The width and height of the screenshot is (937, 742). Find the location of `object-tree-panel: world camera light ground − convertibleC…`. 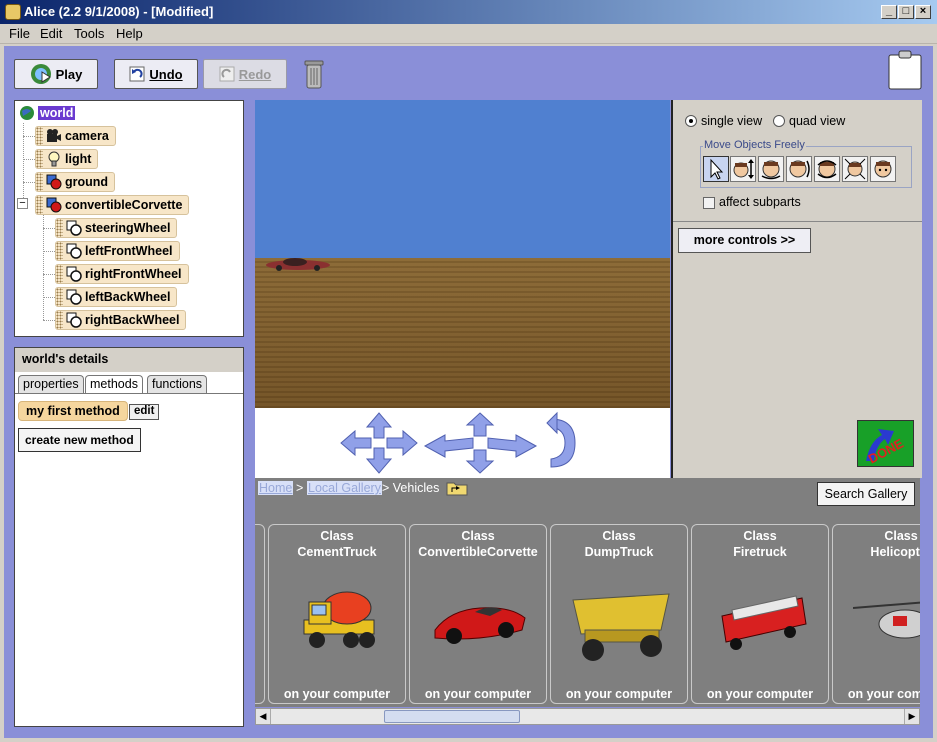

object-tree-panel: world camera light ground − convertibleC… is located at coordinates (129, 218).